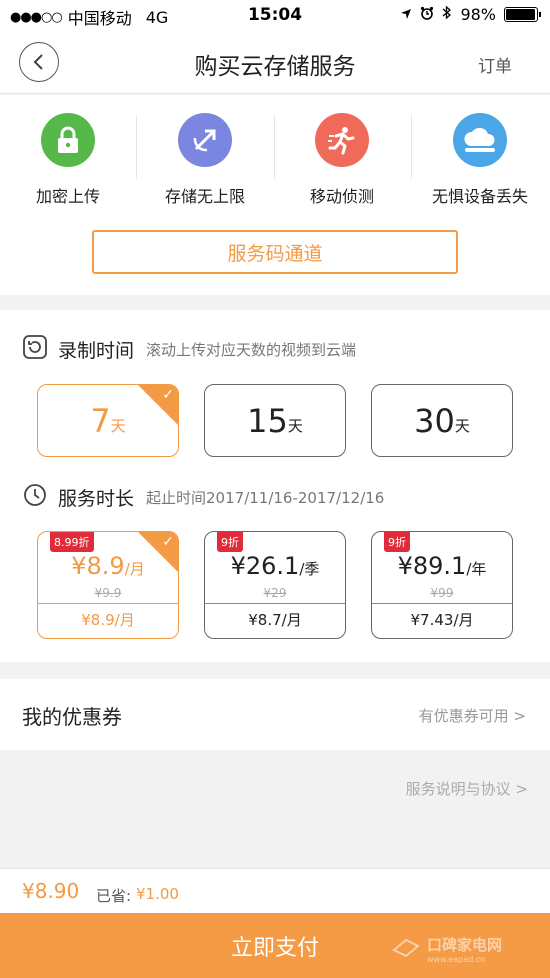  I want to click on feature-label: 加密上传, so click(67, 196).